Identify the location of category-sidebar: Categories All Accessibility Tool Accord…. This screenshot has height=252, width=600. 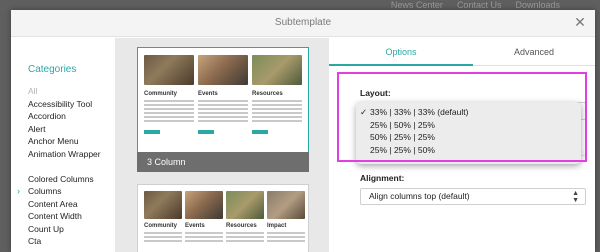
(63, 145).